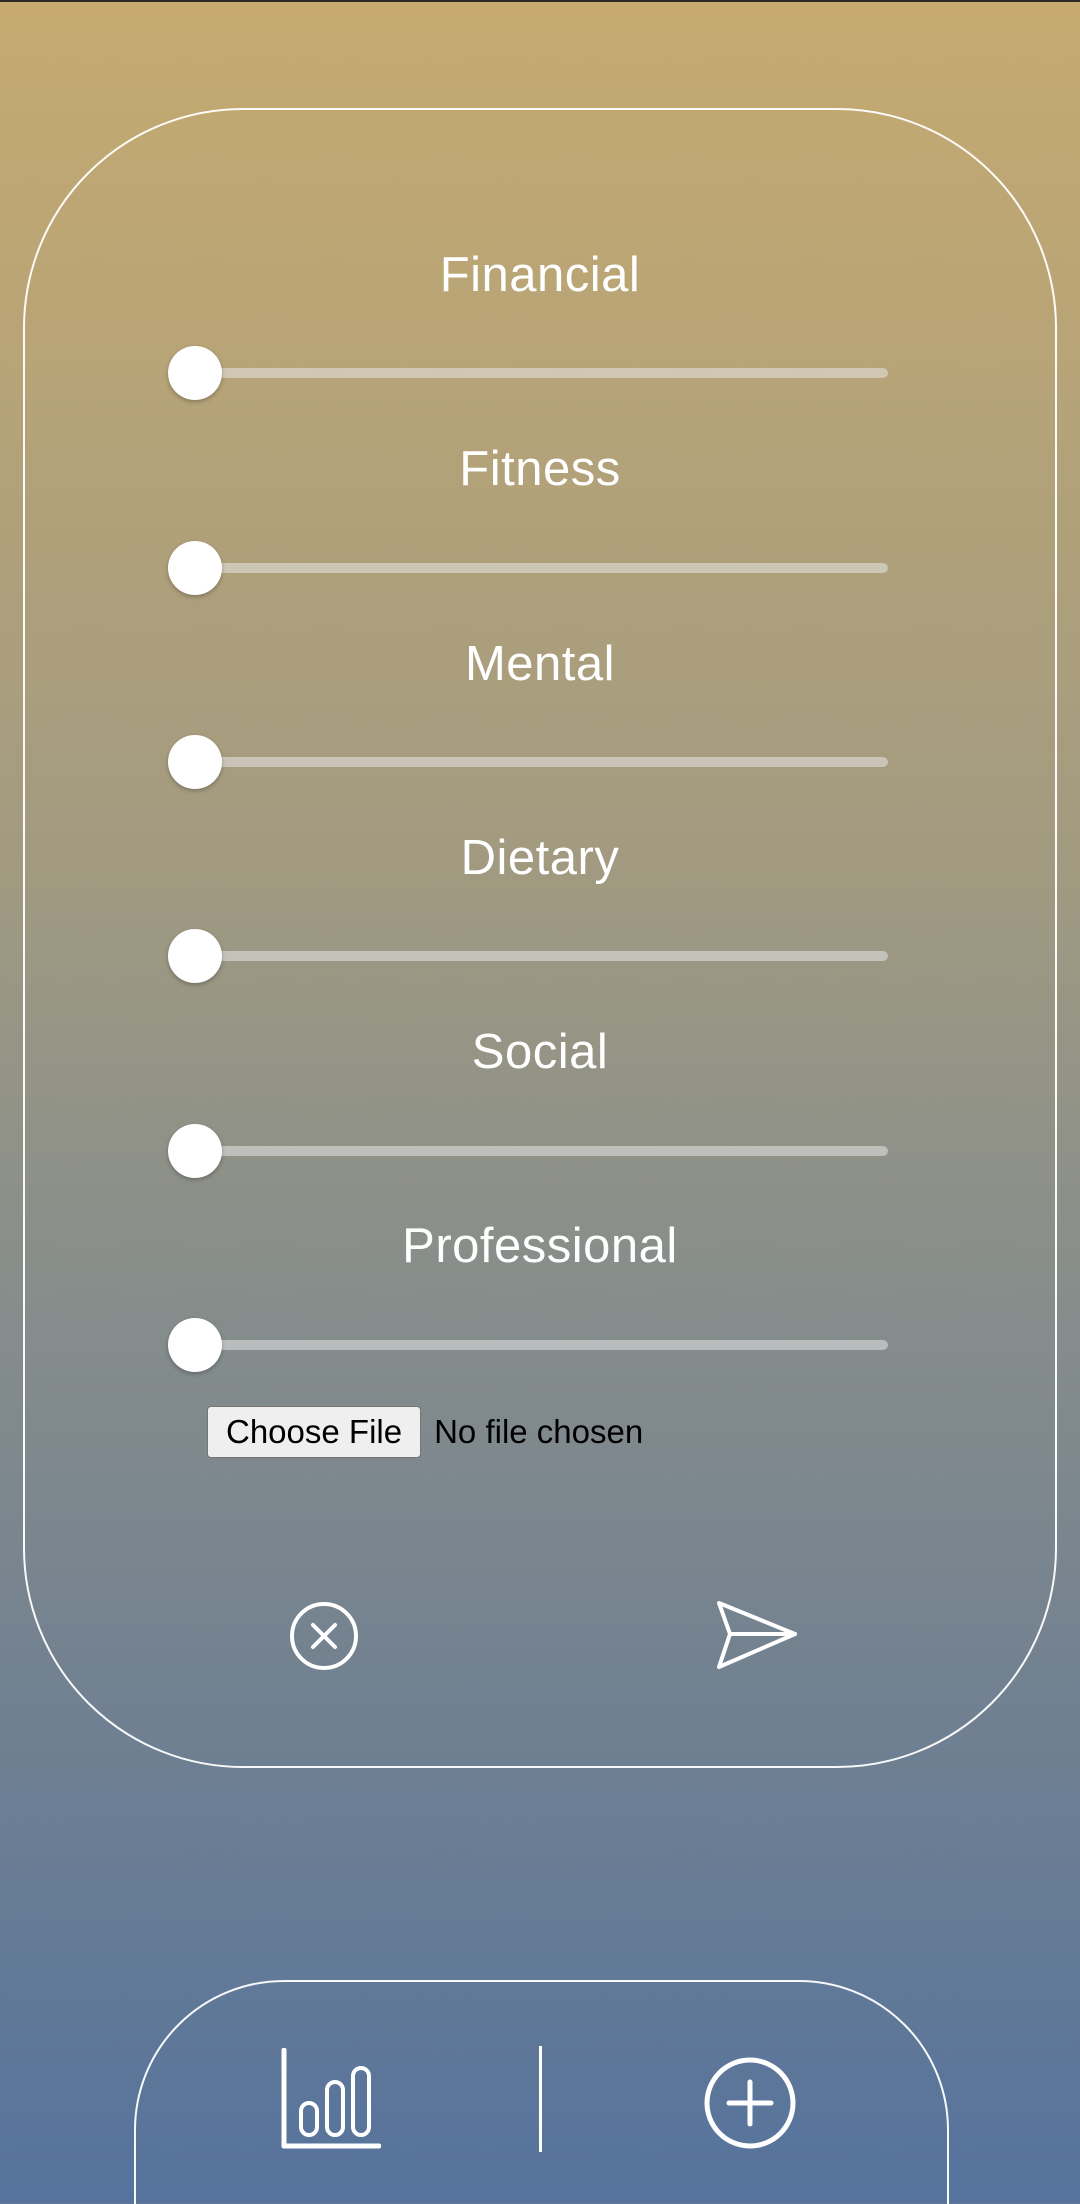  I want to click on nav-divider, so click(540, 2099).